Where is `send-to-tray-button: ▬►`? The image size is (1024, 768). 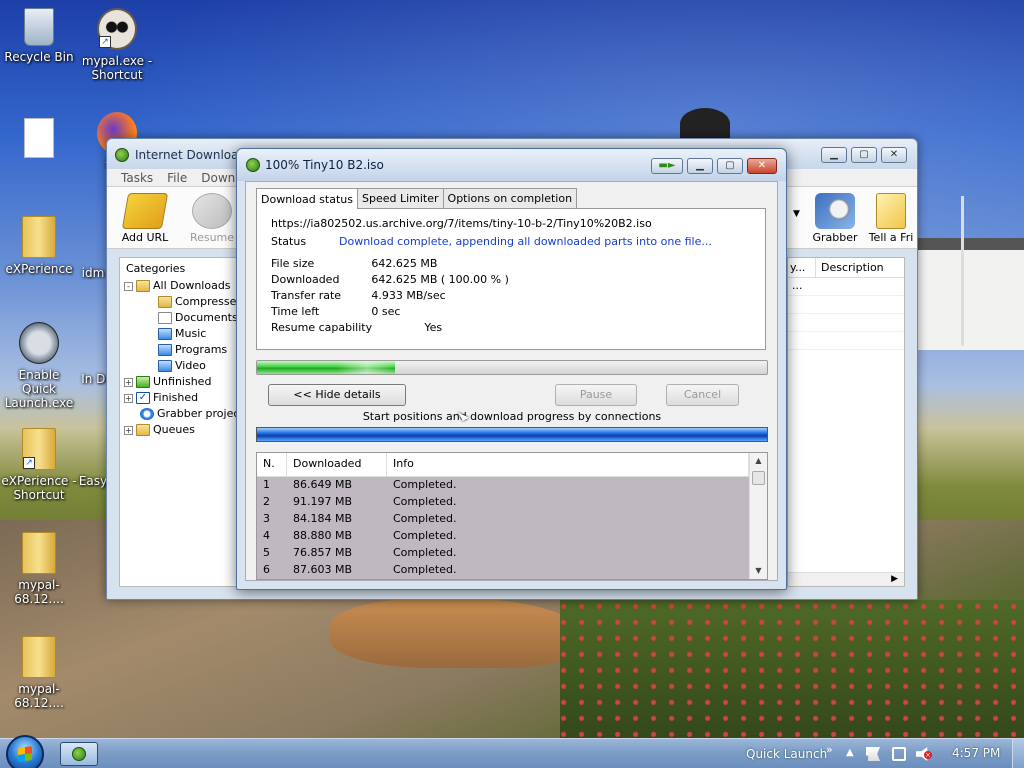
send-to-tray-button: ▬► is located at coordinates (667, 166).